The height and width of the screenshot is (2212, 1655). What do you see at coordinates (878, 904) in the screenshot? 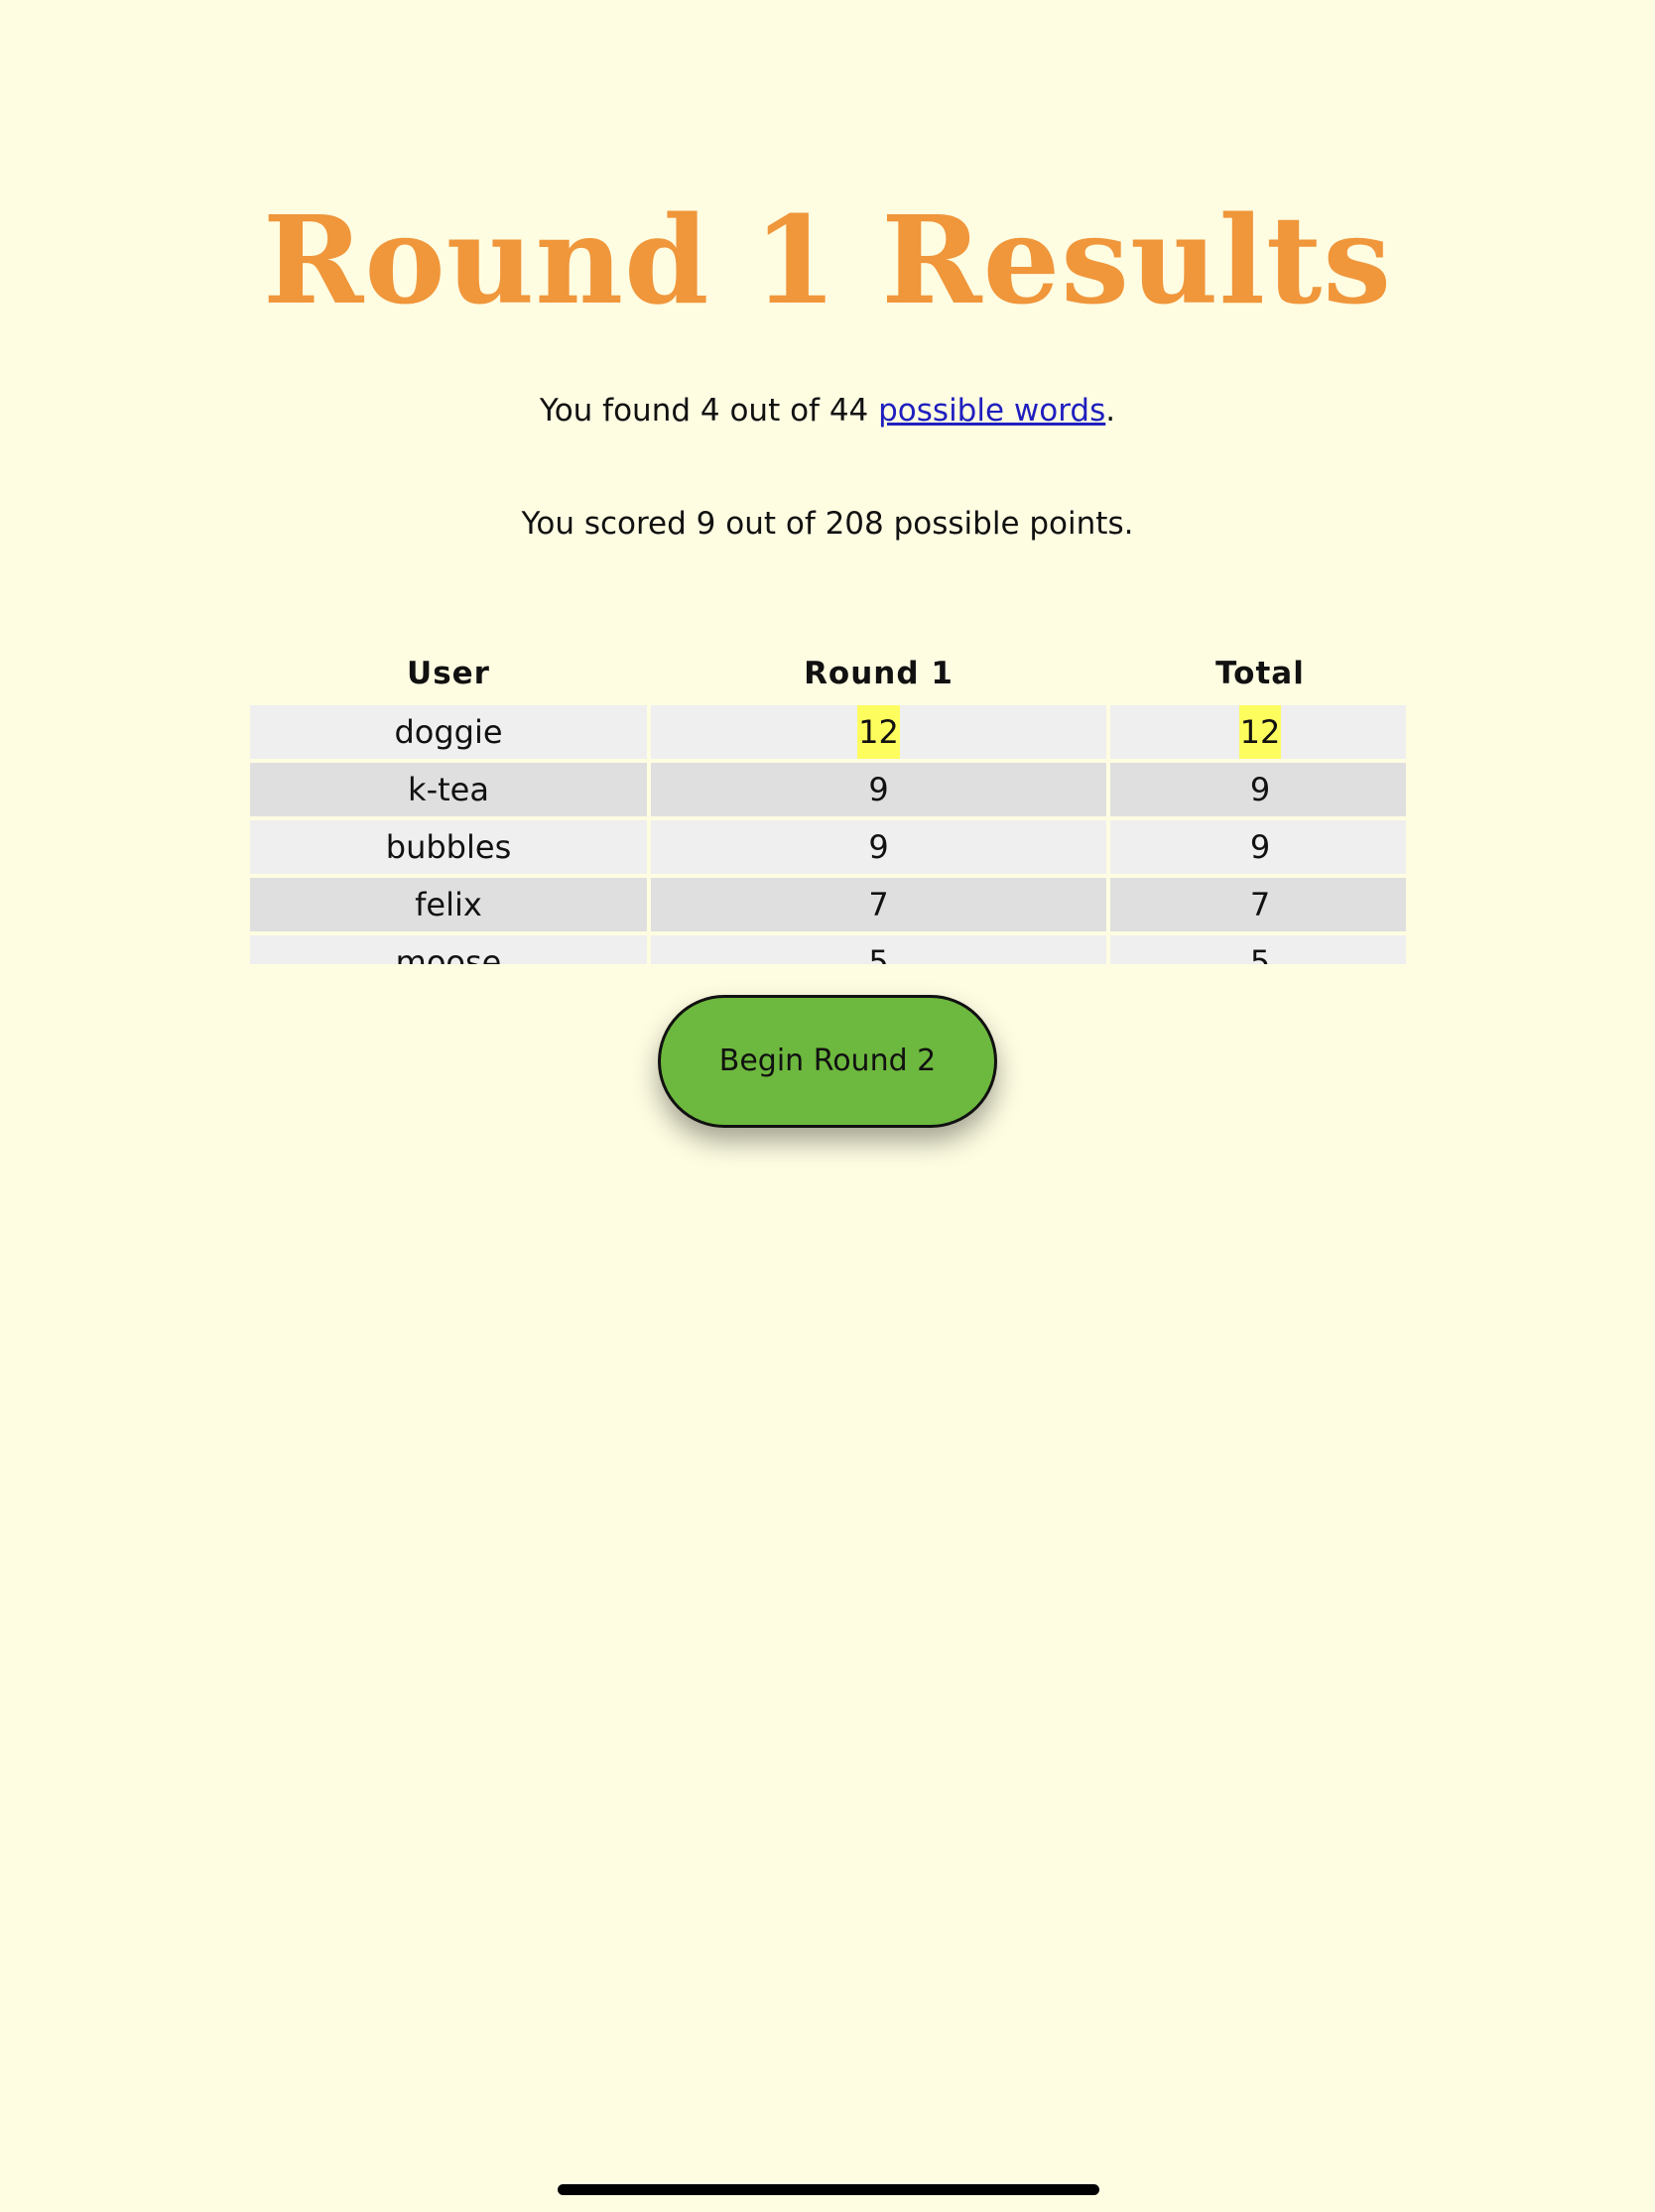
I see `round-1-cell: 7` at bounding box center [878, 904].